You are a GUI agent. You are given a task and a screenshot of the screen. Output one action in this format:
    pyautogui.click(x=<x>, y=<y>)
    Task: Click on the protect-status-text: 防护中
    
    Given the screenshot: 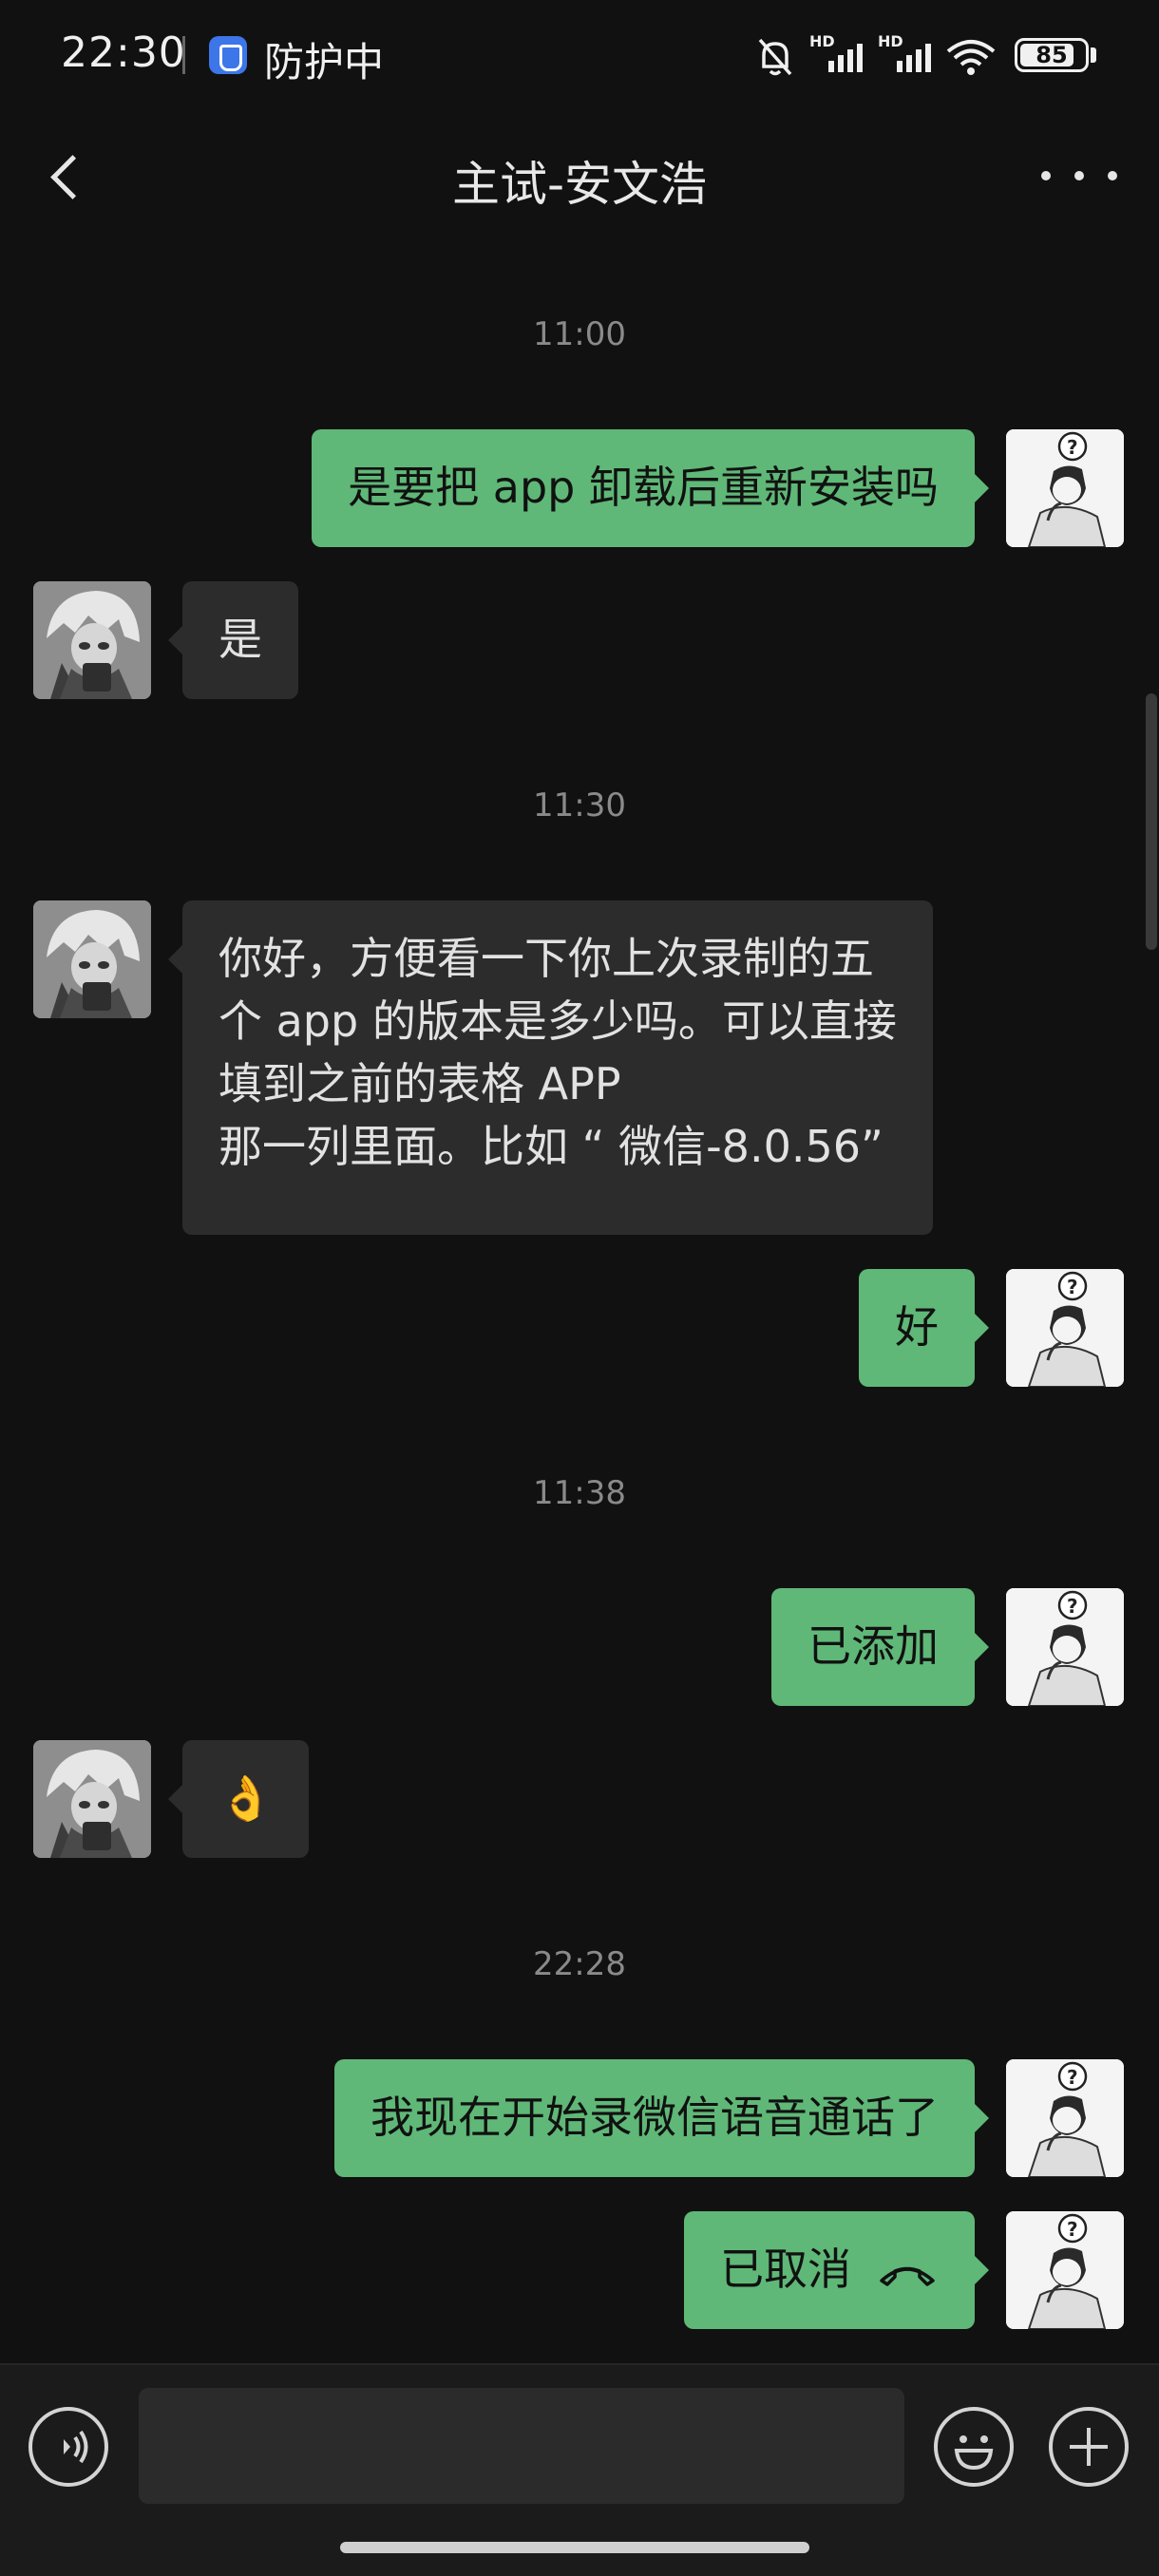 What is the action you would take?
    pyautogui.click(x=324, y=62)
    